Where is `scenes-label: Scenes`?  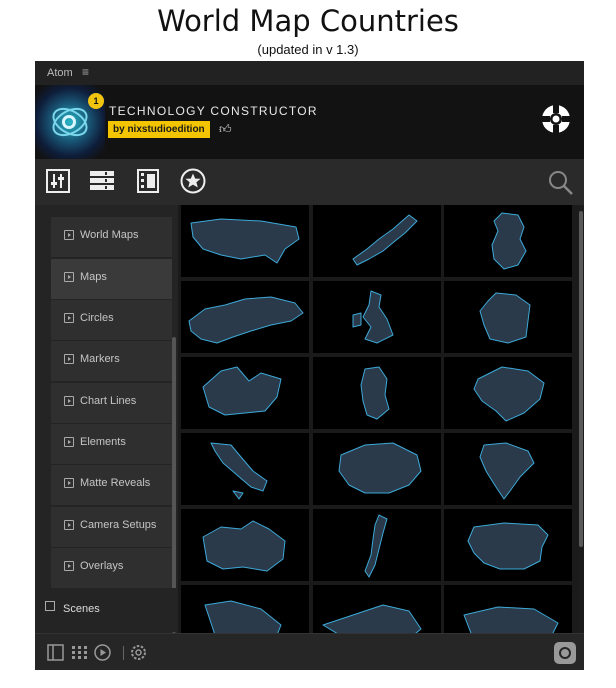
scenes-label: Scenes is located at coordinates (81, 609).